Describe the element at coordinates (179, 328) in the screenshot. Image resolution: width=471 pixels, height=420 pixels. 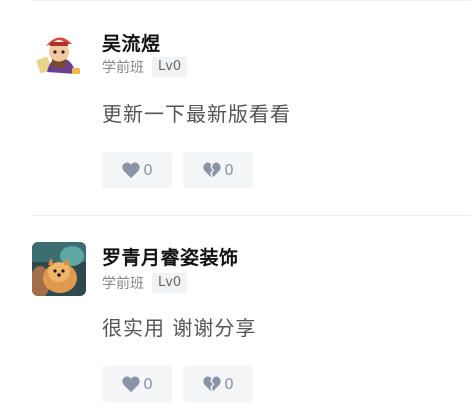
I see `comment-text: 很实用 谢谢分享` at that location.